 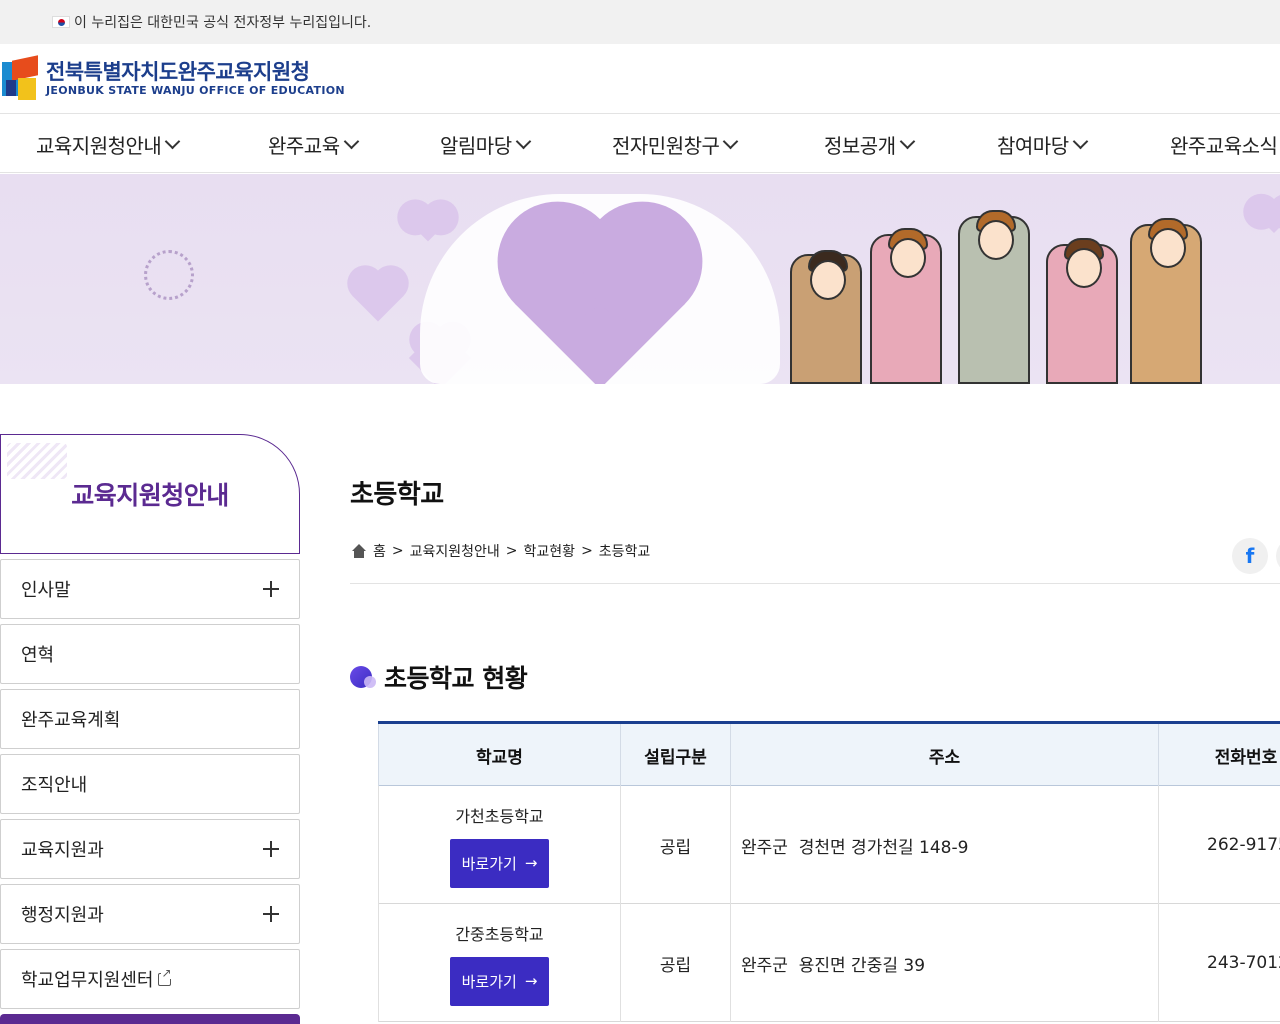 I want to click on school-address: 완주군 경천면 경가천길 148-9, so click(x=945, y=845).